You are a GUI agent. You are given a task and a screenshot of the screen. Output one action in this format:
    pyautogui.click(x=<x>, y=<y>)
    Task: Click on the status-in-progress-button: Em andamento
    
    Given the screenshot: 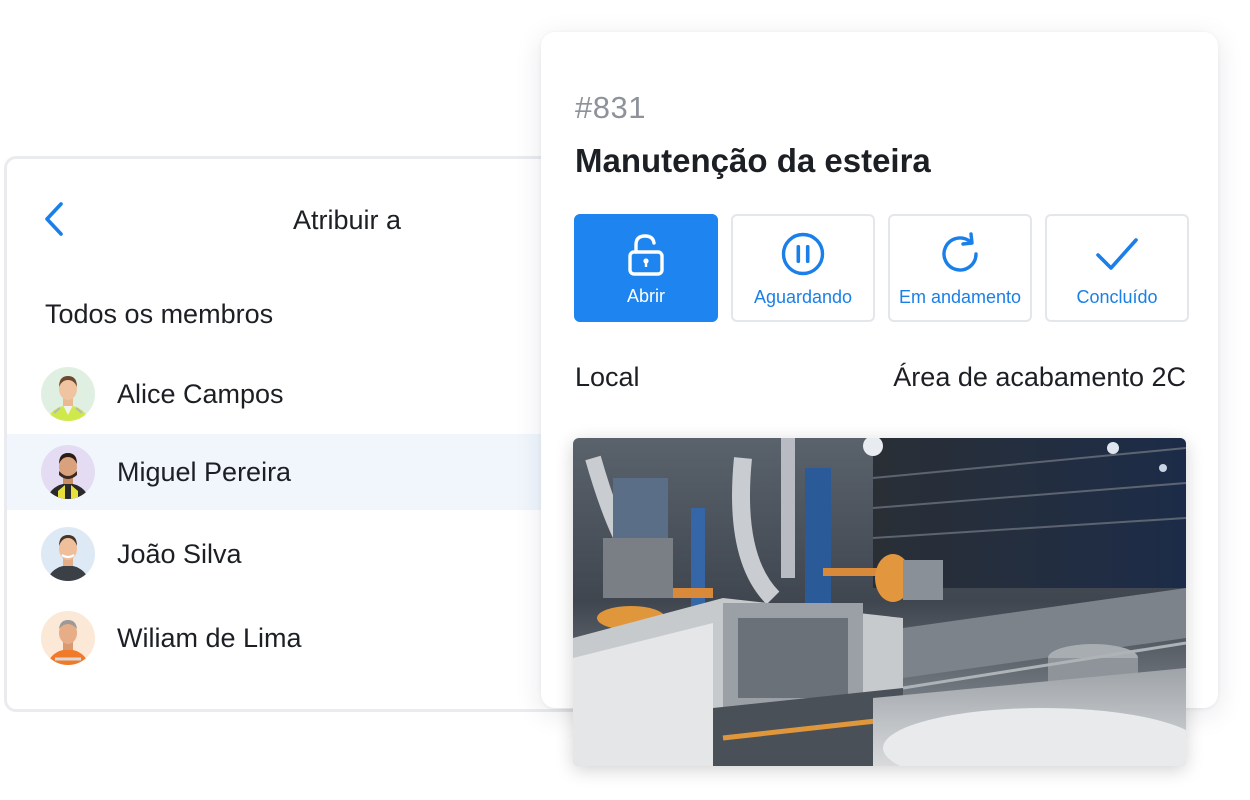 What is the action you would take?
    pyautogui.click(x=960, y=268)
    